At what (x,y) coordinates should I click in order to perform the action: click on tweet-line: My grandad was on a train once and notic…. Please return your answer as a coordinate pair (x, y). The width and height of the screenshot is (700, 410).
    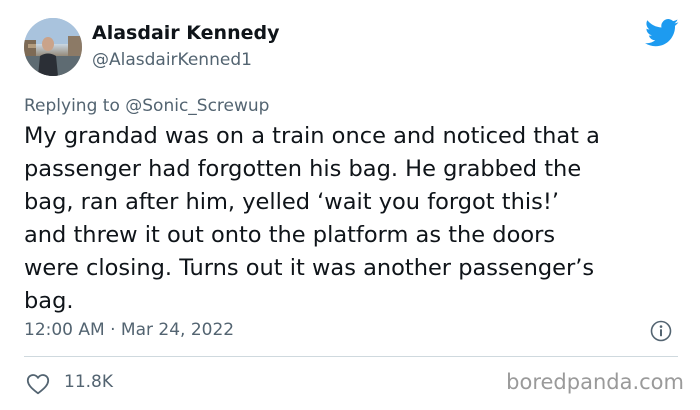
    Looking at the image, I should click on (312, 136).